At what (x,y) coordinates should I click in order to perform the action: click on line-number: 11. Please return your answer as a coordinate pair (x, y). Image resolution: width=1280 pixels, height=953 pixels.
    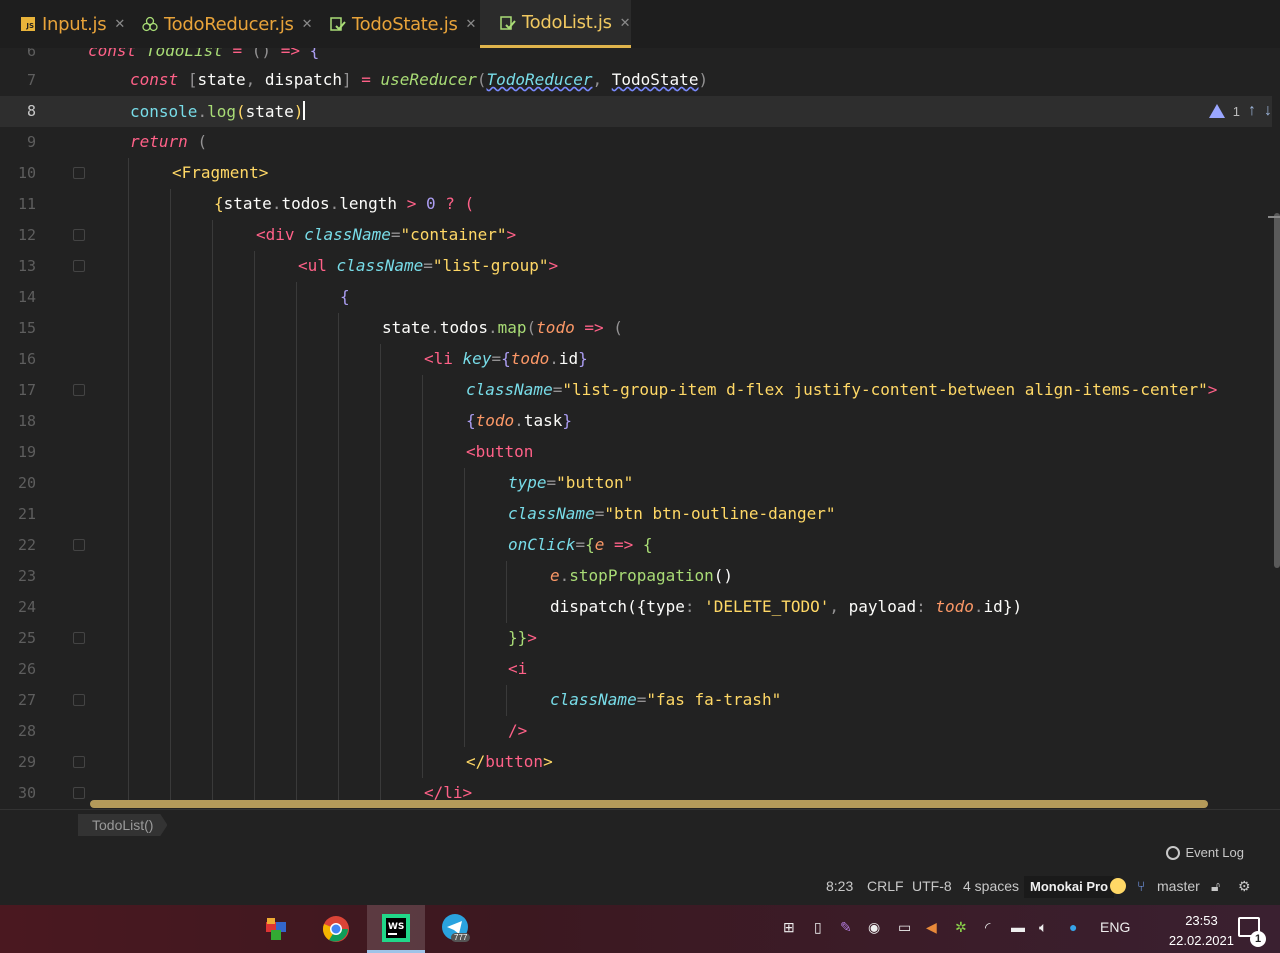
    Looking at the image, I should click on (26, 204).